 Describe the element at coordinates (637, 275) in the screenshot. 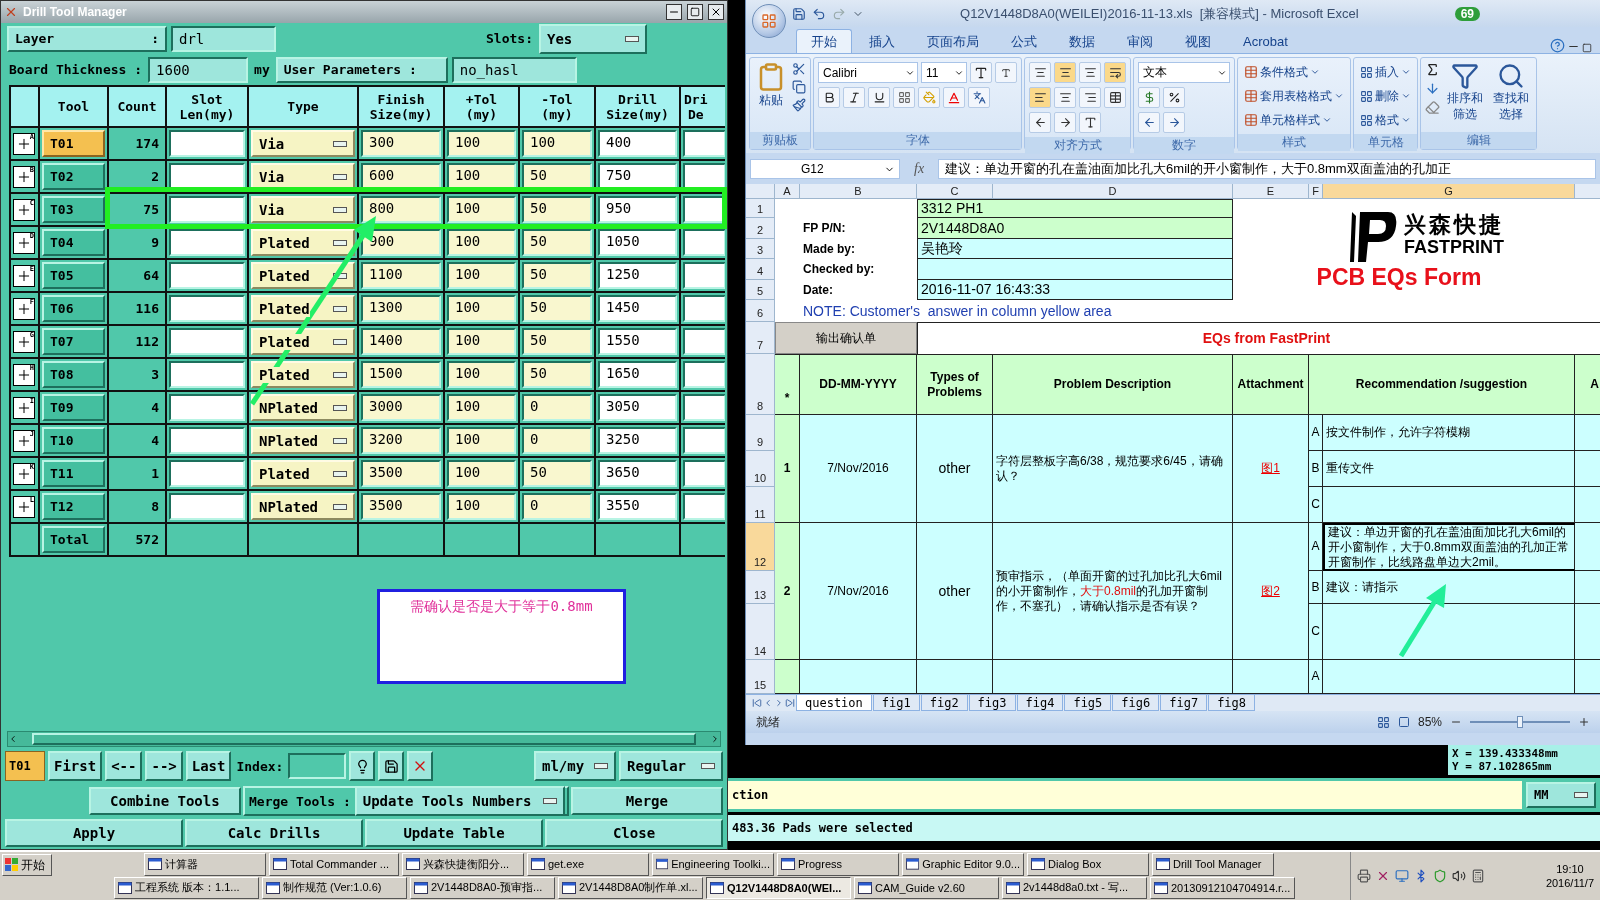

I see `drill-size-field: 1250` at that location.